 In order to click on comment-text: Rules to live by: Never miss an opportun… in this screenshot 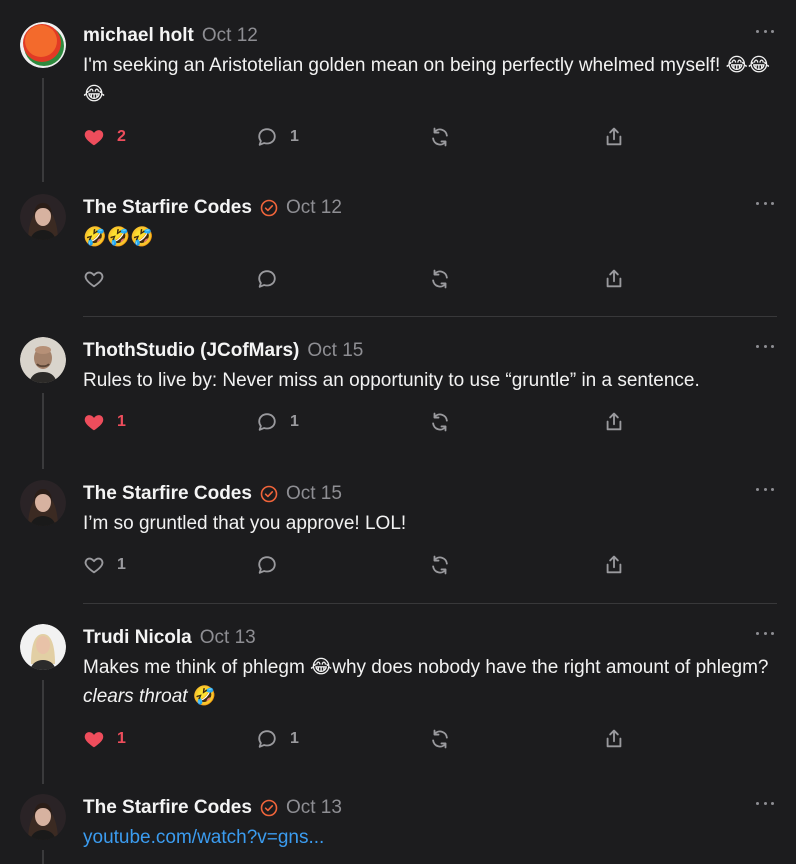, I will do `click(391, 380)`.